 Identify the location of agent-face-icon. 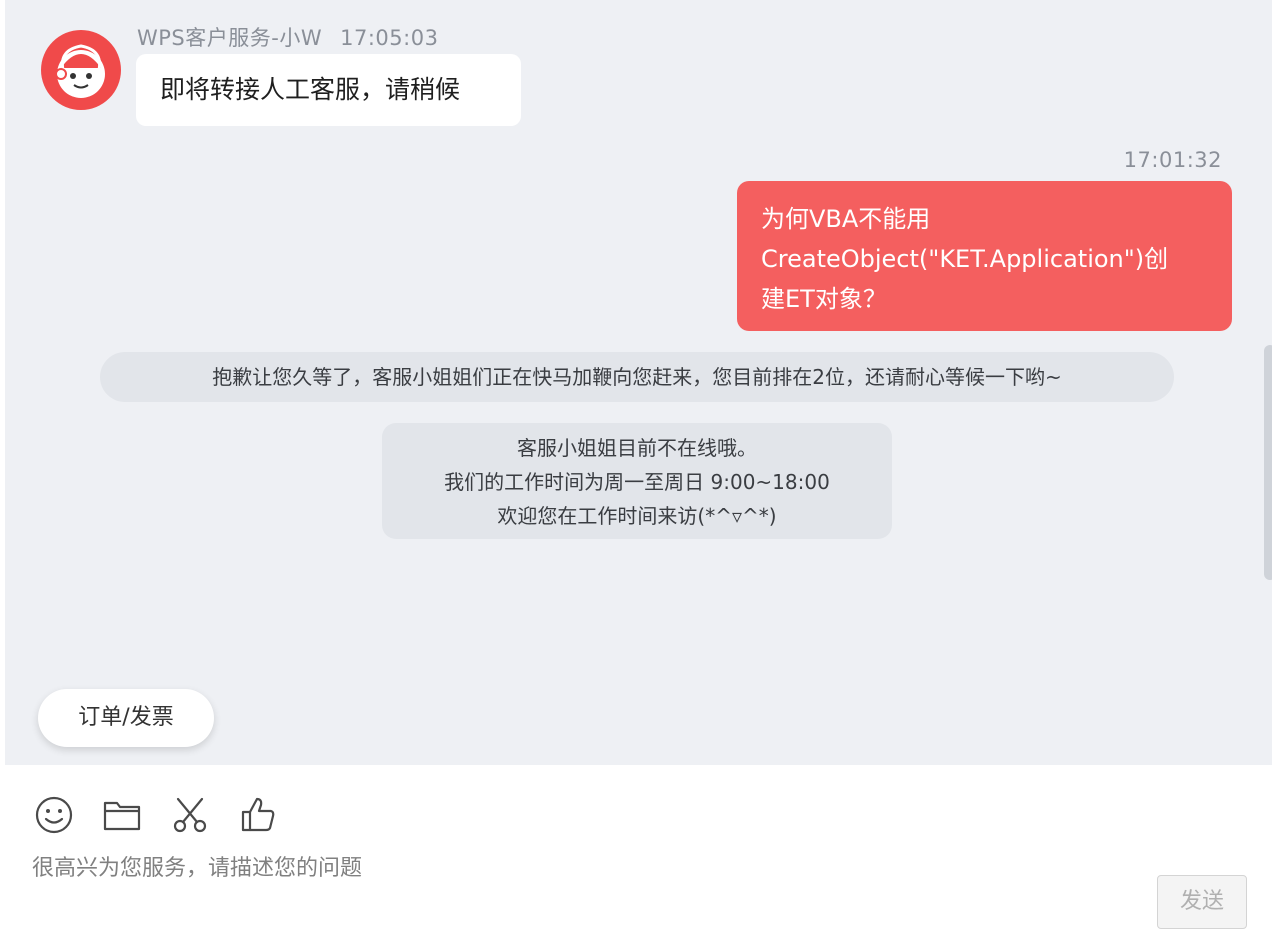
(80, 71).